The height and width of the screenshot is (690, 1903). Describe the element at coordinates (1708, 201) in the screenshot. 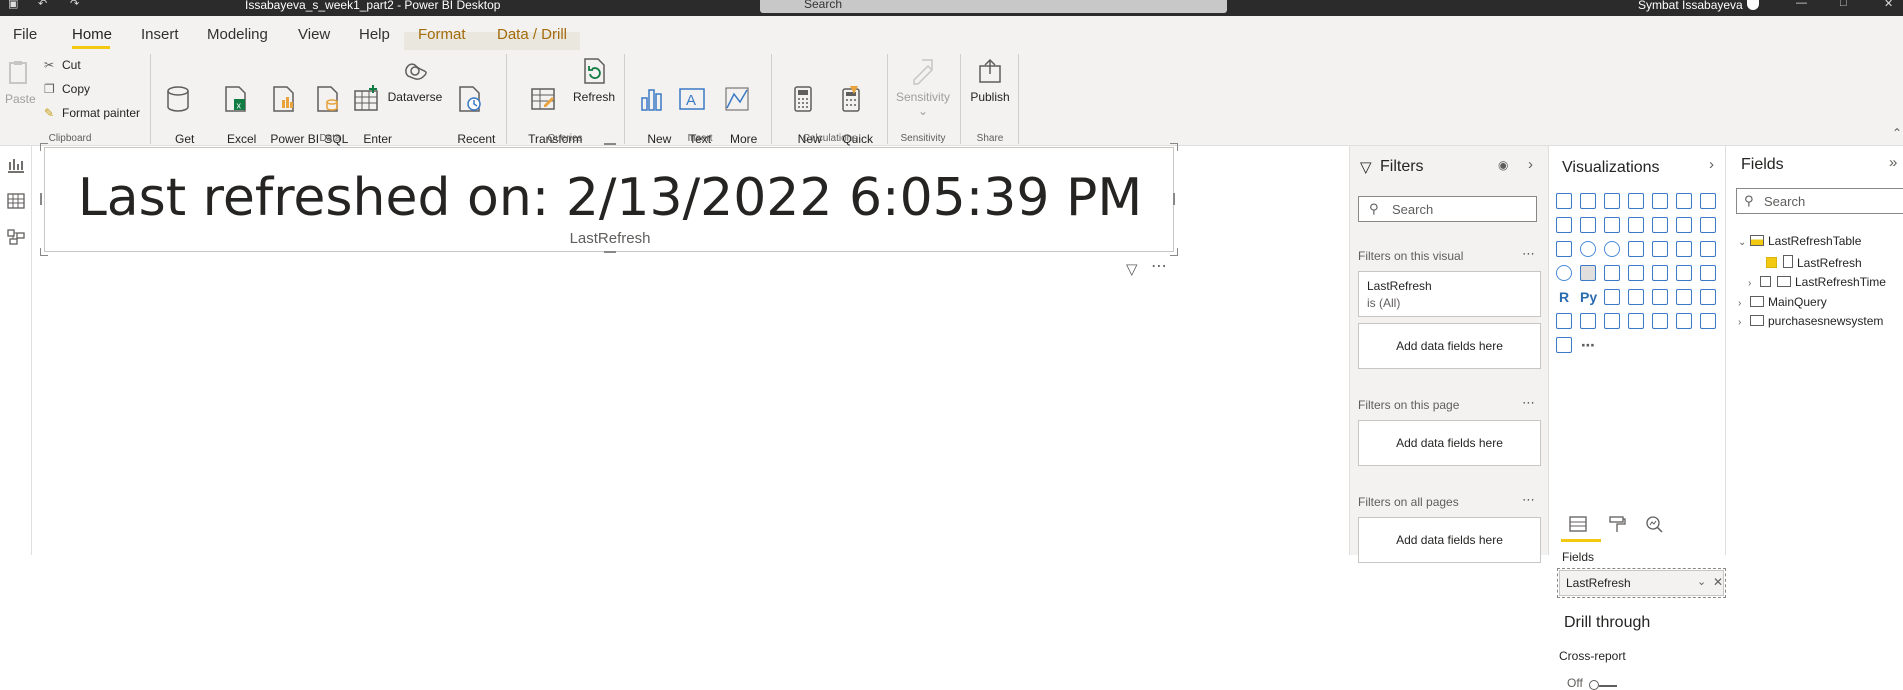

I see `line-visual-icon` at that location.